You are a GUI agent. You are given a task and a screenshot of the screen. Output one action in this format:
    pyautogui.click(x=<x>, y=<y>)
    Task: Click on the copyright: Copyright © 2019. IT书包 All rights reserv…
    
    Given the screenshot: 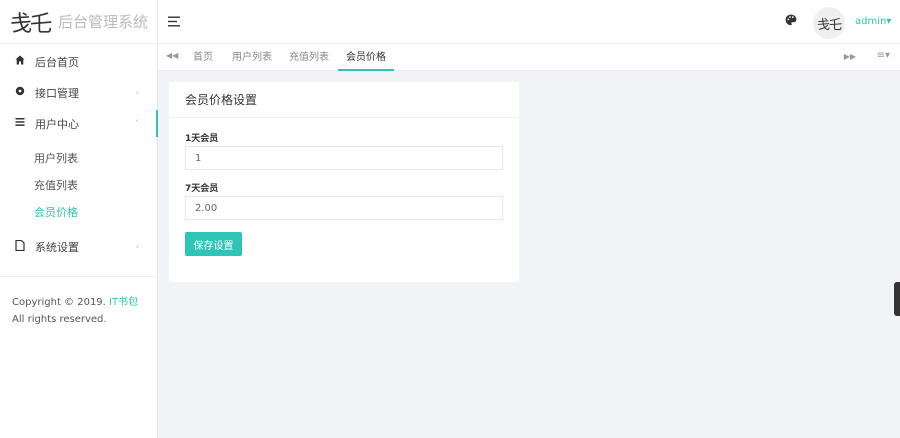 What is the action you would take?
    pyautogui.click(x=82, y=311)
    